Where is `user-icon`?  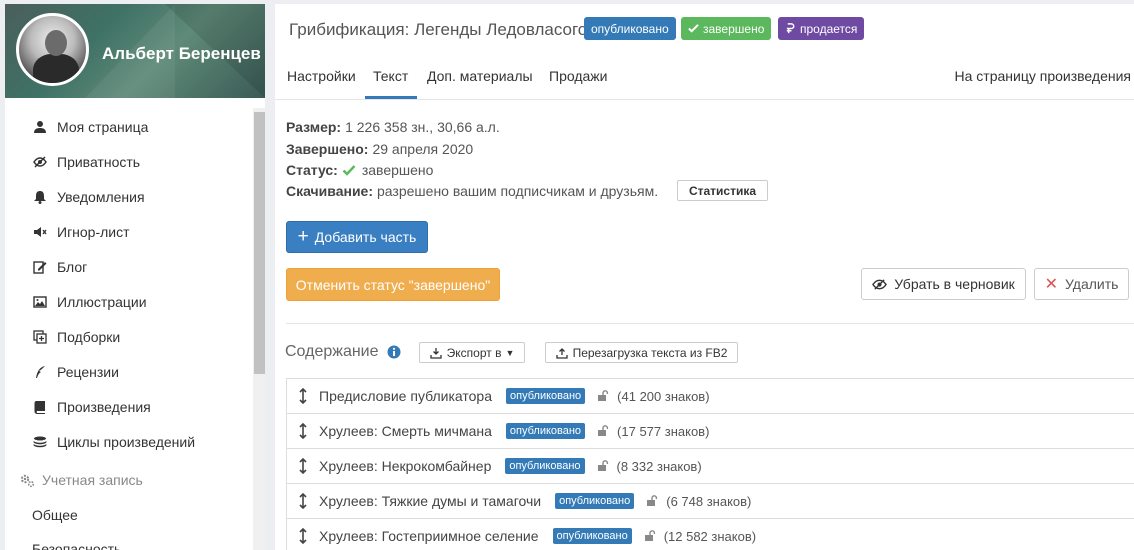
user-icon is located at coordinates (40, 127).